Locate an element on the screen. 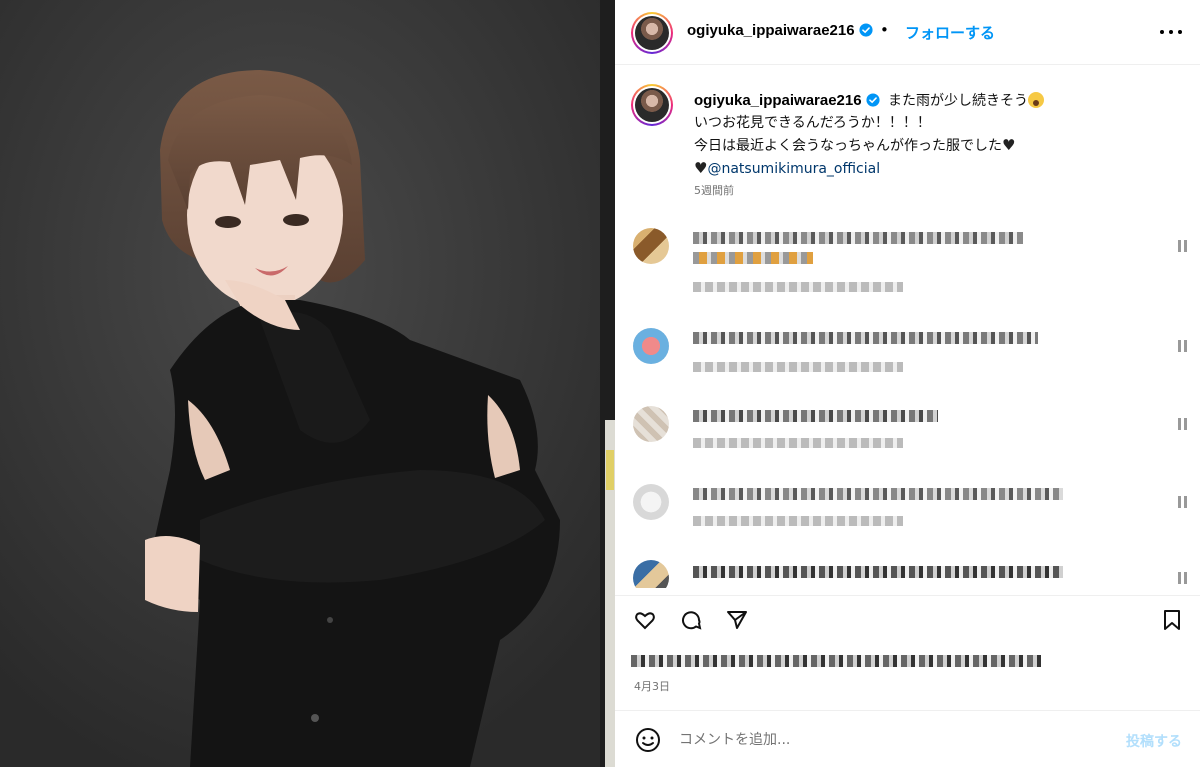 This screenshot has height=767, width=1200. post-header: ogiyuka_ippaiwarae216 • フォローする is located at coordinates (907, 32).